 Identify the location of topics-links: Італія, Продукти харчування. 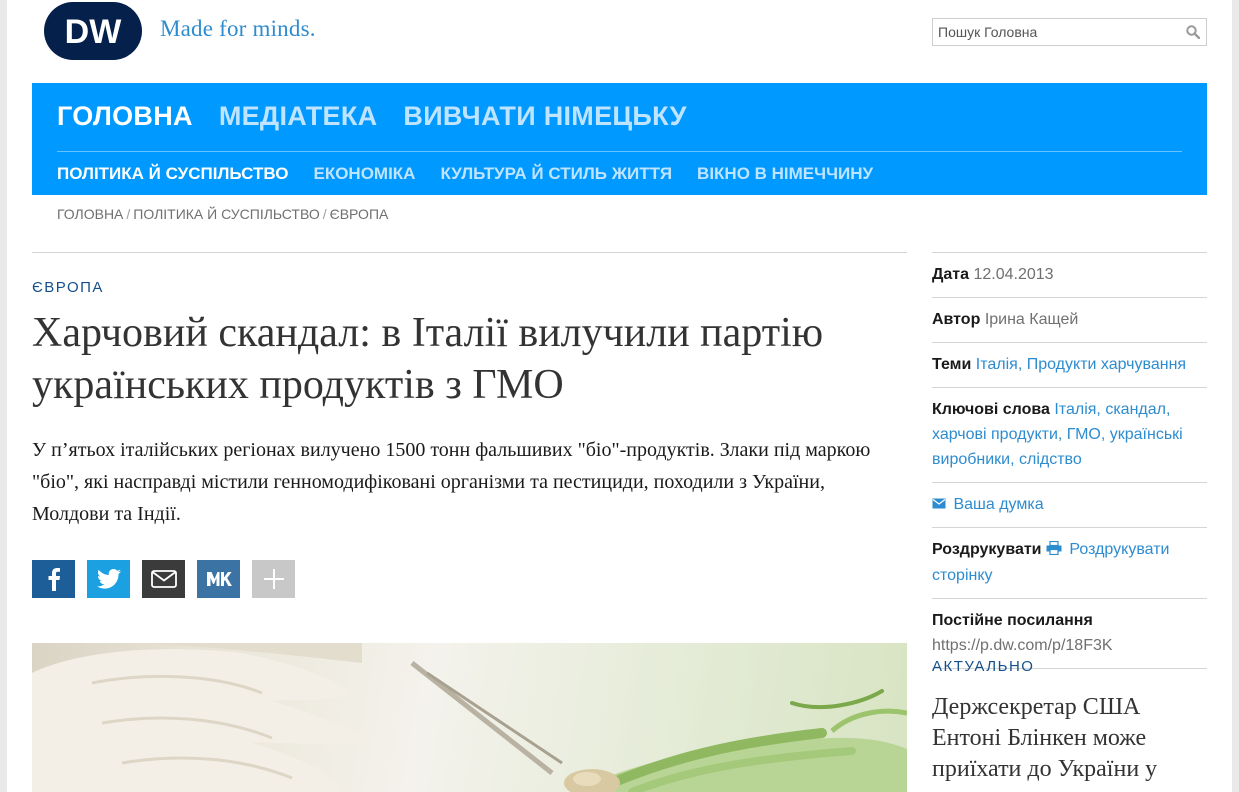
(1081, 364).